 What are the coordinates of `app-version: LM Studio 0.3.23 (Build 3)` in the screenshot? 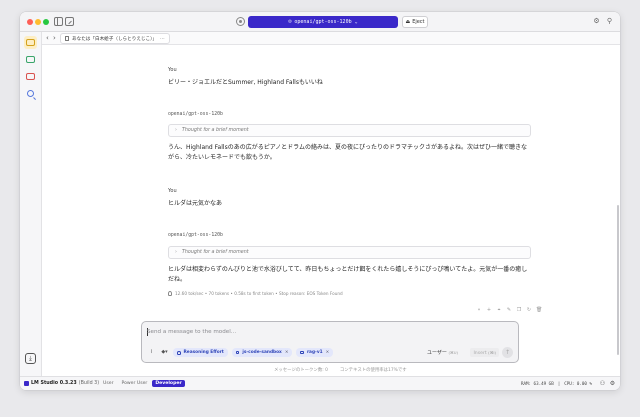 It's located at (61, 383).